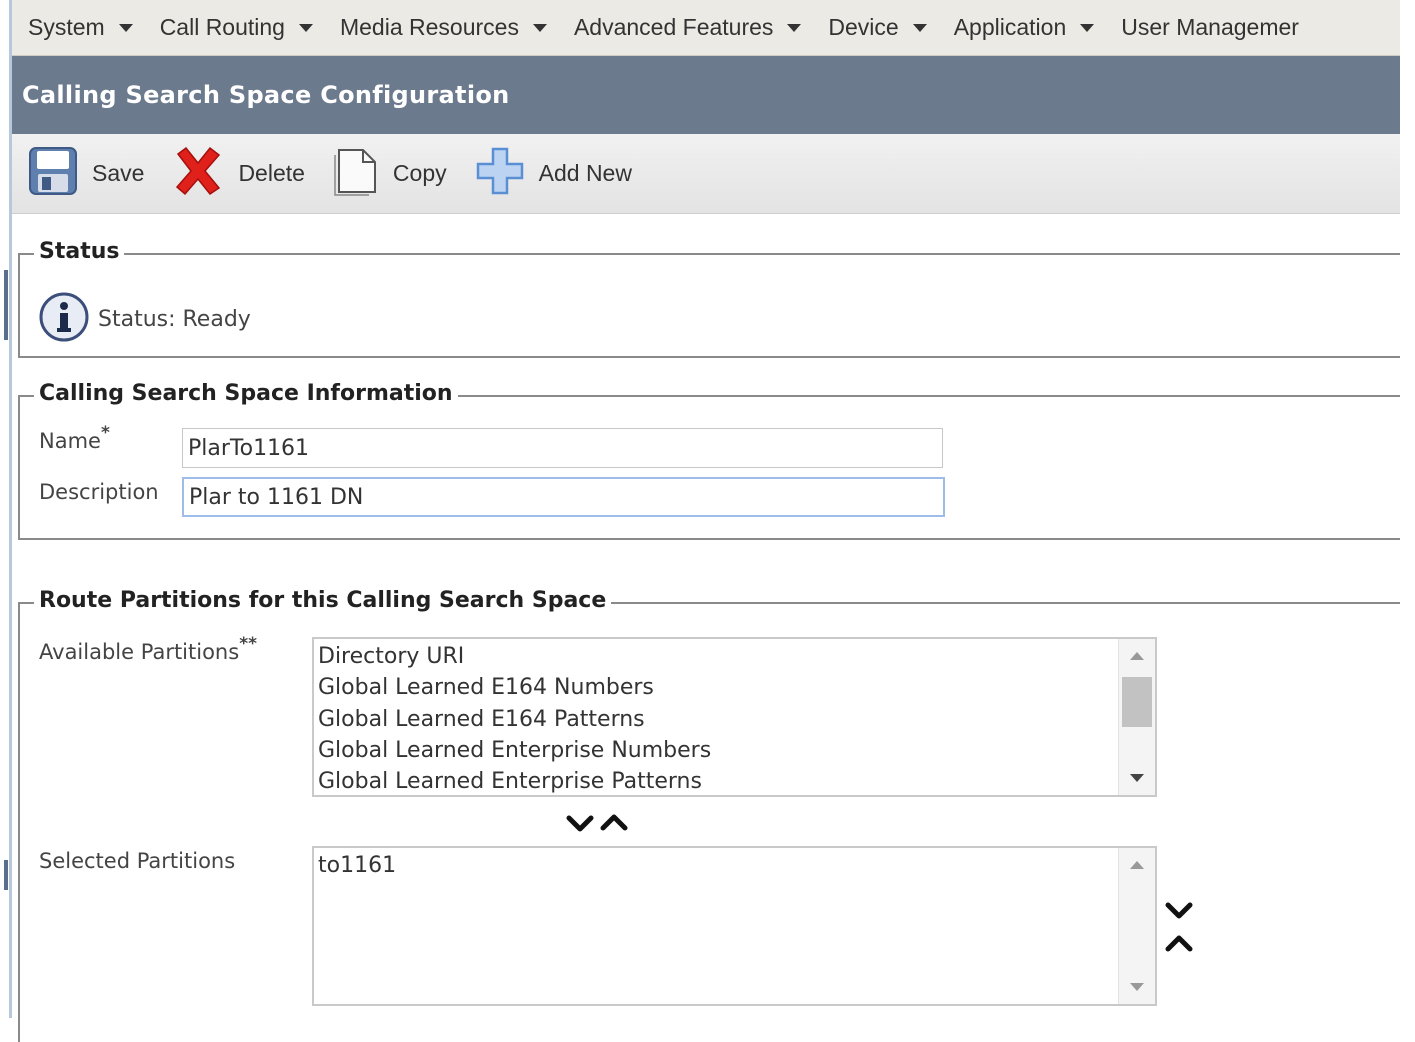 The image size is (1415, 1042). I want to click on menu-label: User Managemer, so click(1210, 27).